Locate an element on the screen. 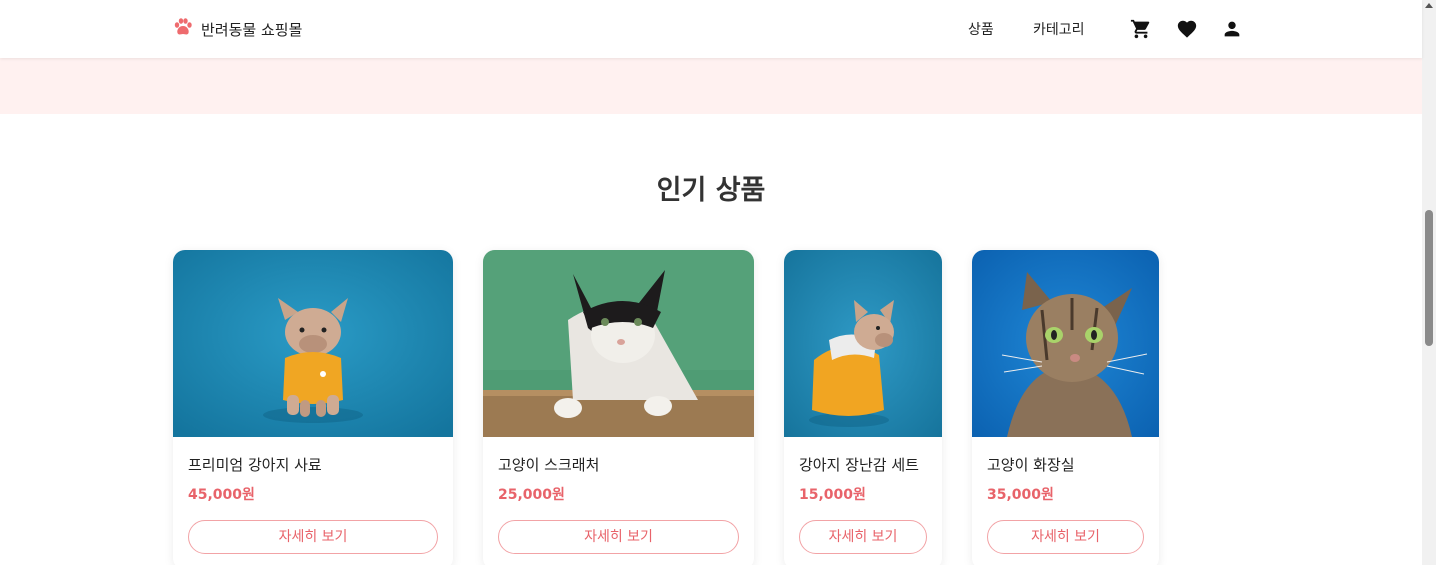 The height and width of the screenshot is (565, 1436). product-price: 25,000원 is located at coordinates (531, 495).